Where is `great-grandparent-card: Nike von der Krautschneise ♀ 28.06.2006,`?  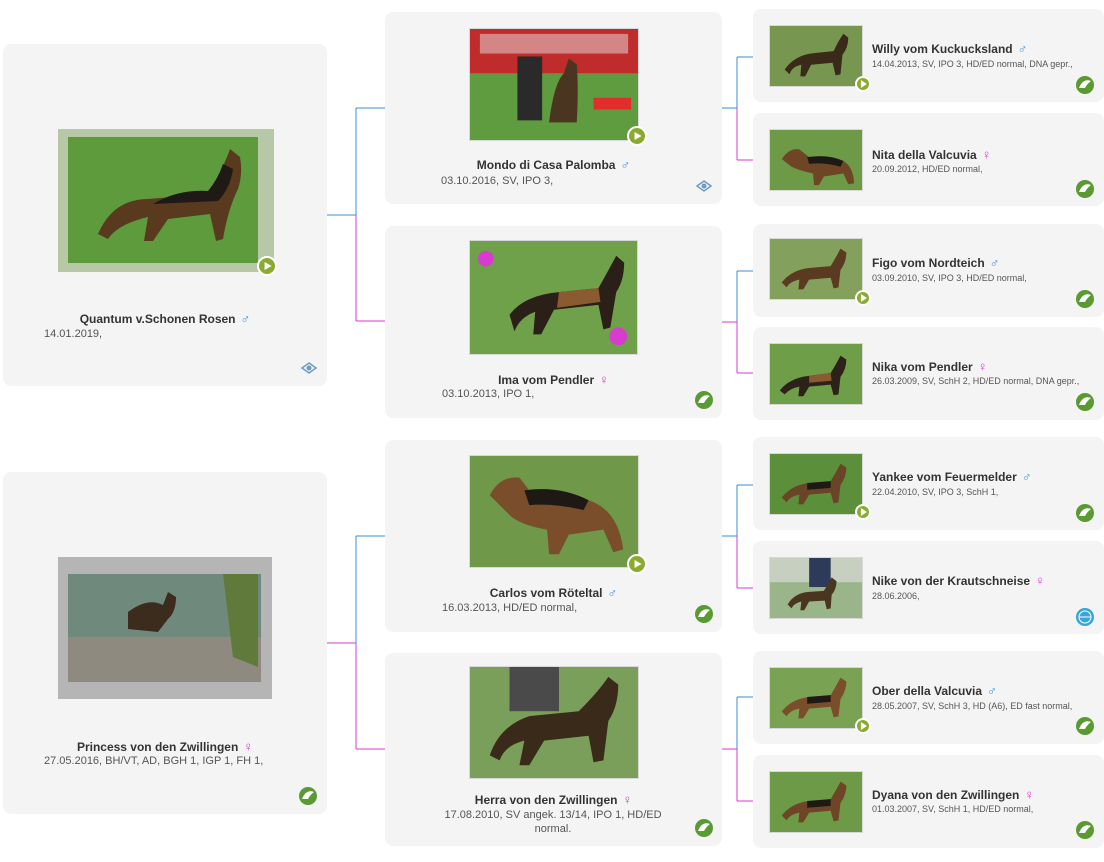 great-grandparent-card: Nike von der Krautschneise ♀ 28.06.2006, is located at coordinates (928, 587).